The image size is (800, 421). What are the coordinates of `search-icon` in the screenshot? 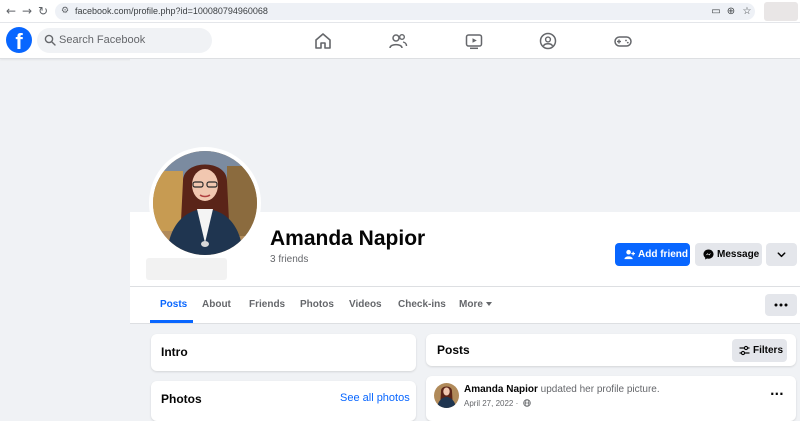 It's located at (50, 40).